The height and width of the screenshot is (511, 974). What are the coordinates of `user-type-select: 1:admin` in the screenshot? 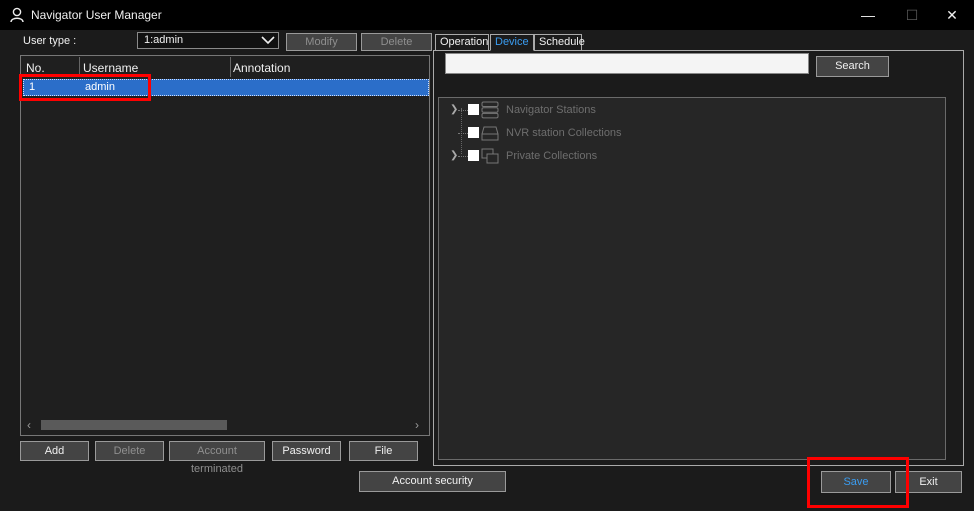 It's located at (208, 40).